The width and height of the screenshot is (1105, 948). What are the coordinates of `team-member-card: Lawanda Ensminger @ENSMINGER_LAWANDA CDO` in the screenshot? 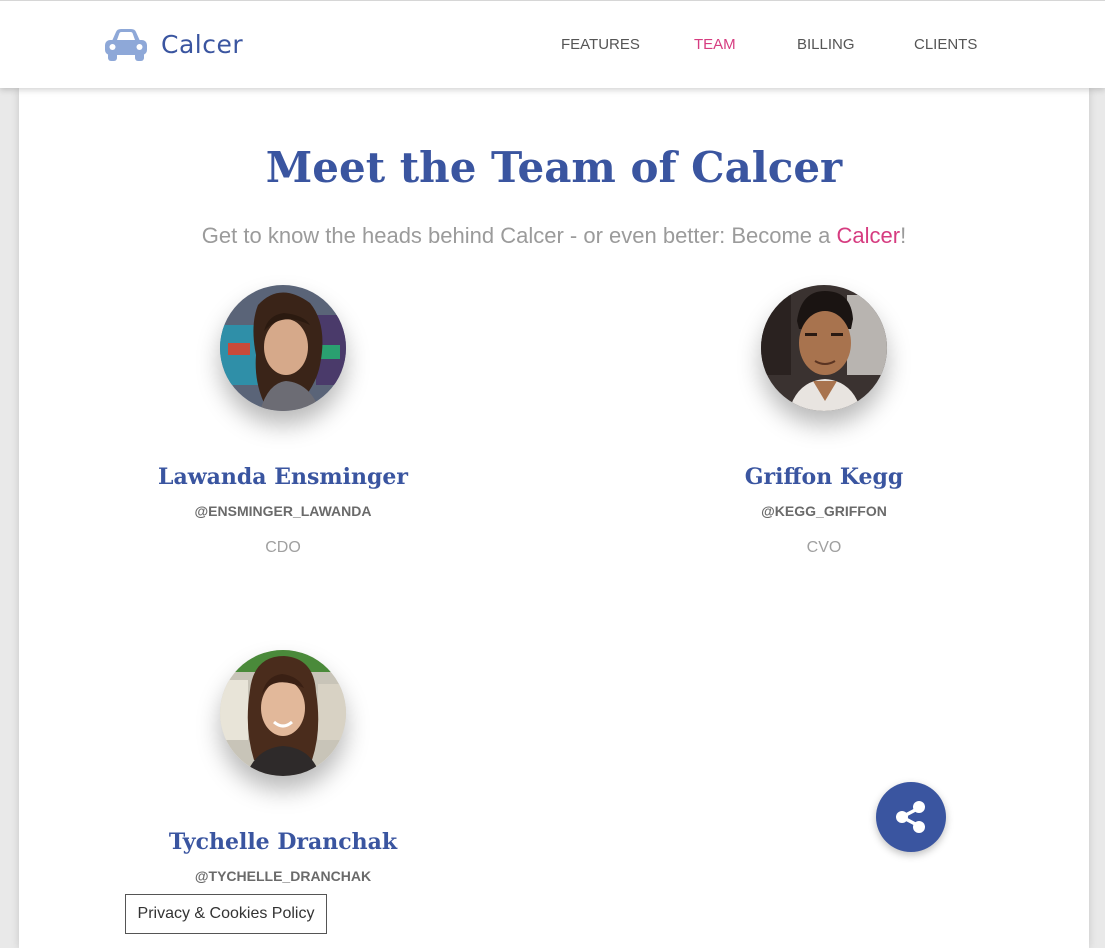 It's located at (283, 422).